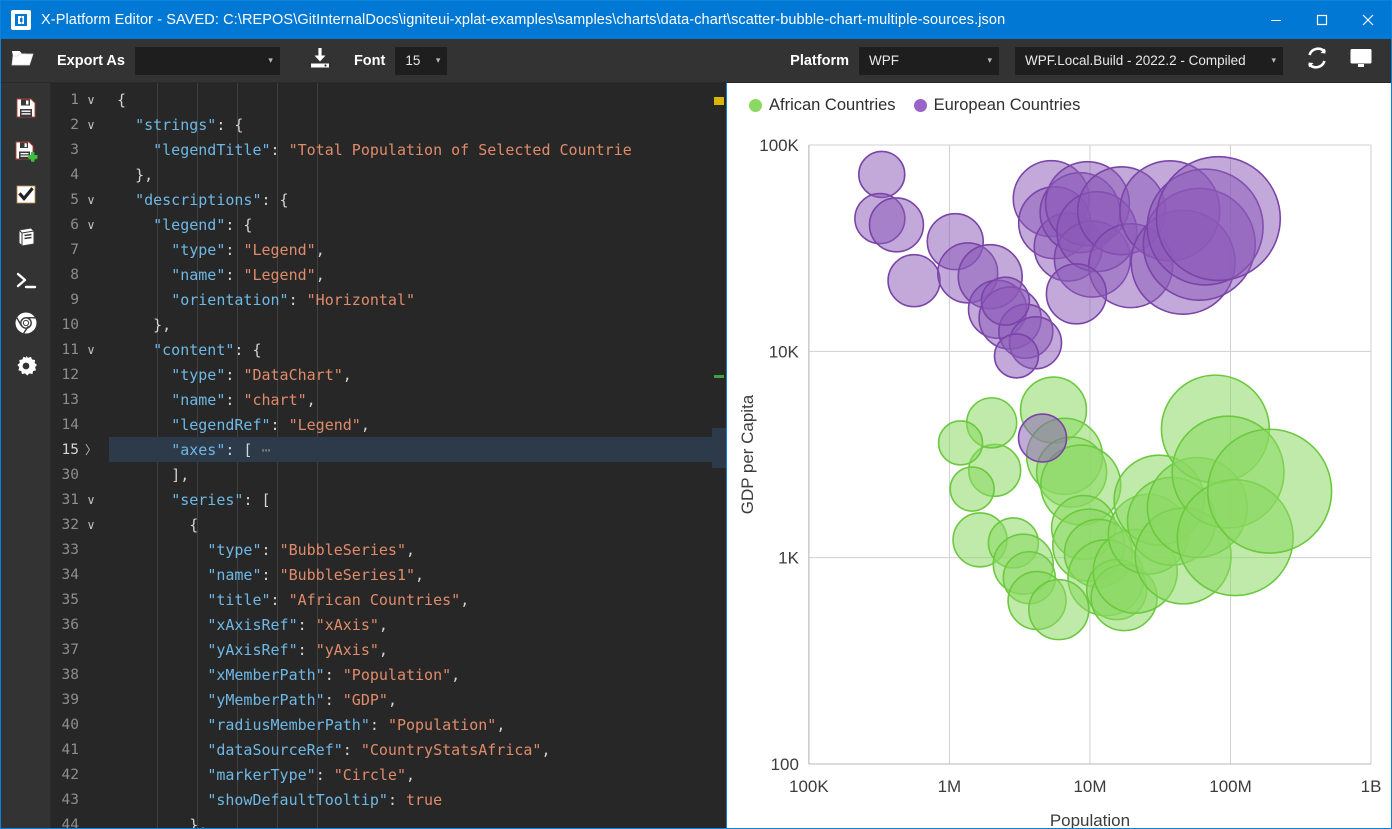 The width and height of the screenshot is (1392, 829). I want to click on gutter-line: 4, so click(80, 174).